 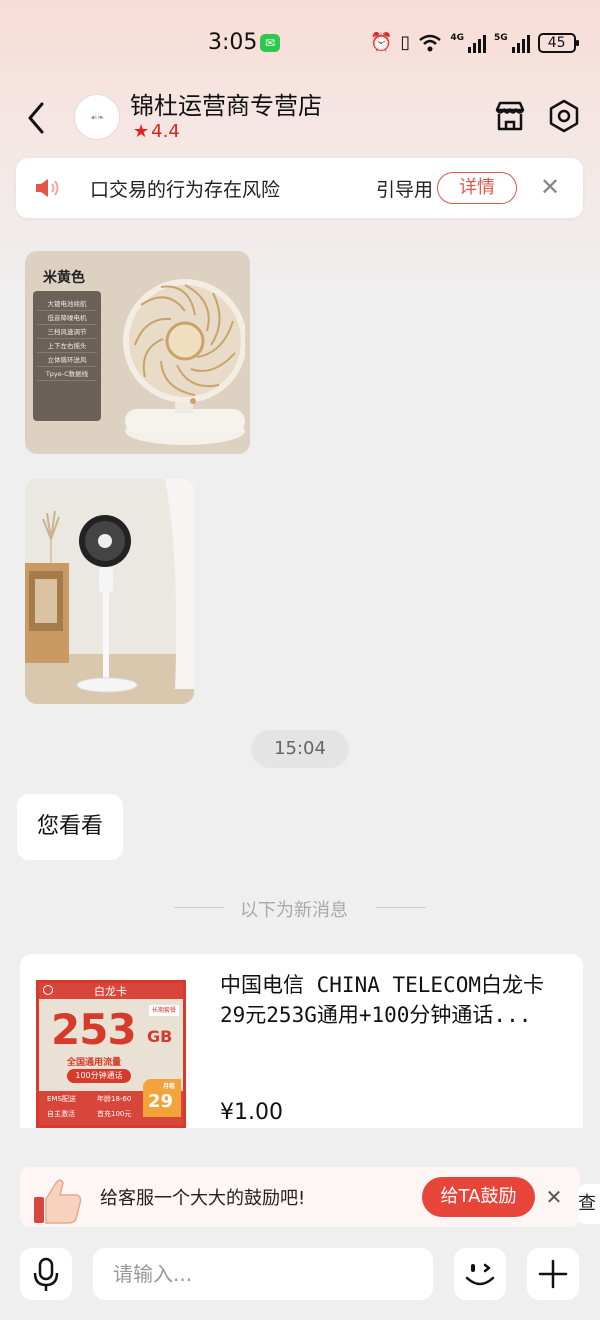 What do you see at coordinates (47, 188) in the screenshot?
I see `speaker-icon` at bounding box center [47, 188].